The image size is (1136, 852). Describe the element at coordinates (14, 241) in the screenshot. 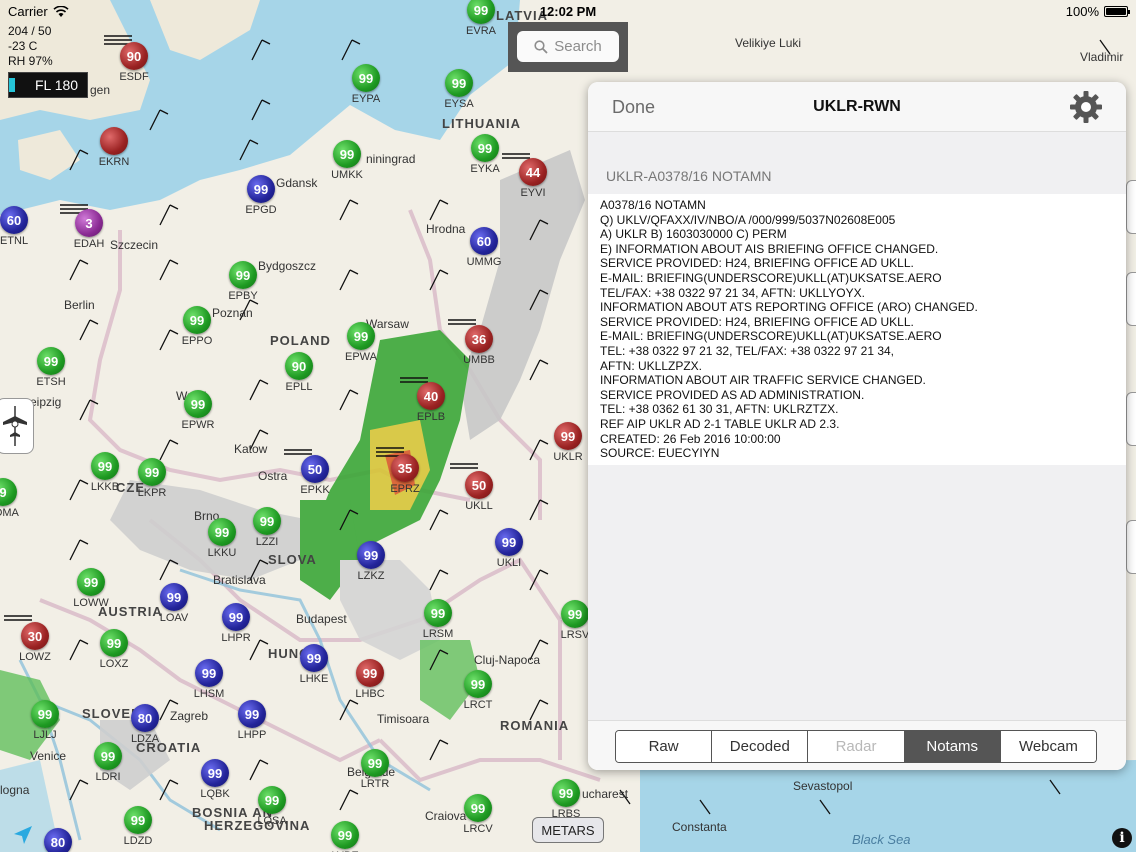

I see `station-code: ETNL` at that location.